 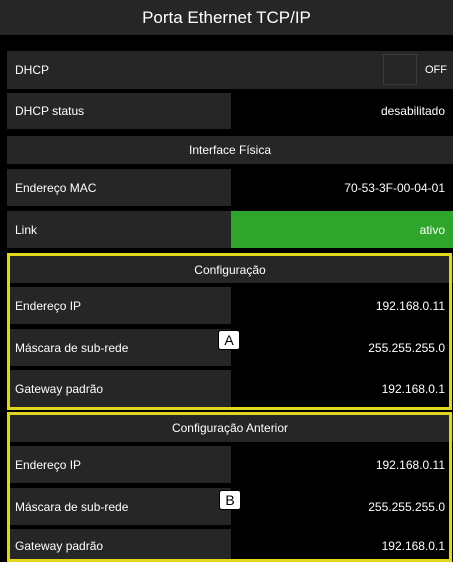 I want to click on dhcp-state: OFF, so click(x=436, y=70).